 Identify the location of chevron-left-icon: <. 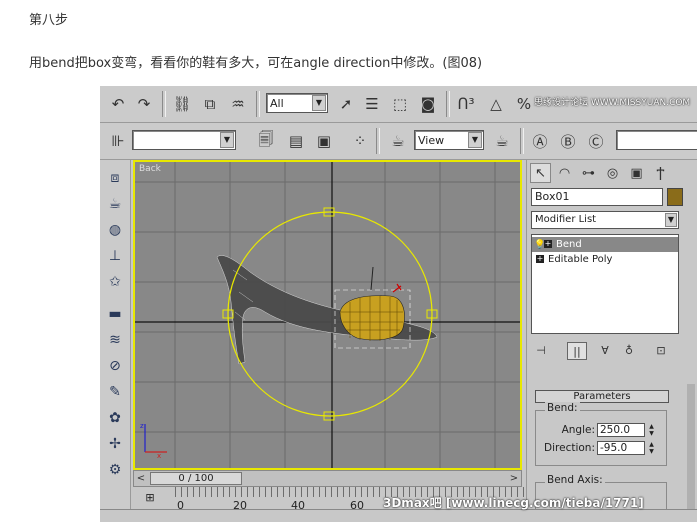
(141, 478).